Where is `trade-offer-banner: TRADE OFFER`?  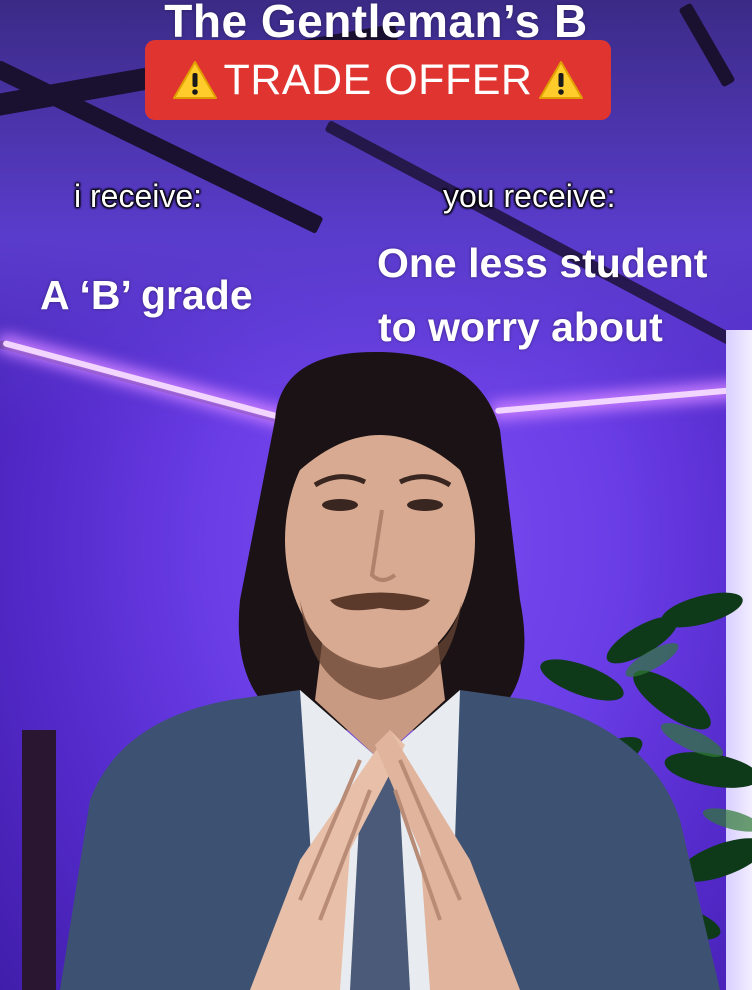 trade-offer-banner: TRADE OFFER is located at coordinates (378, 80).